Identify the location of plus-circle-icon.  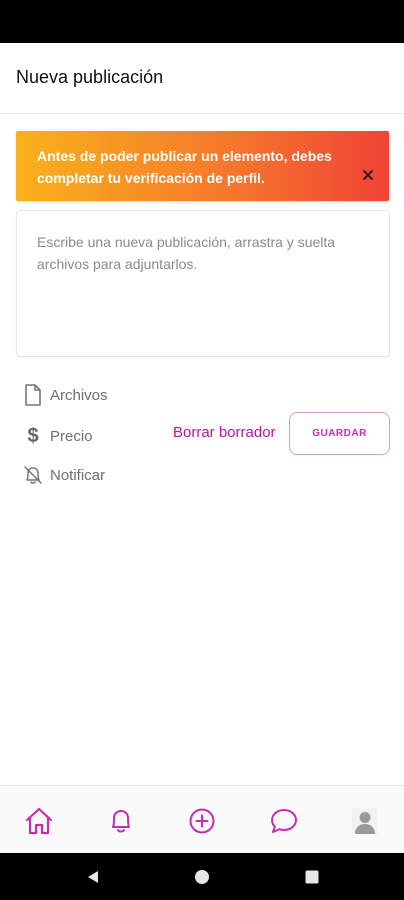
(202, 821).